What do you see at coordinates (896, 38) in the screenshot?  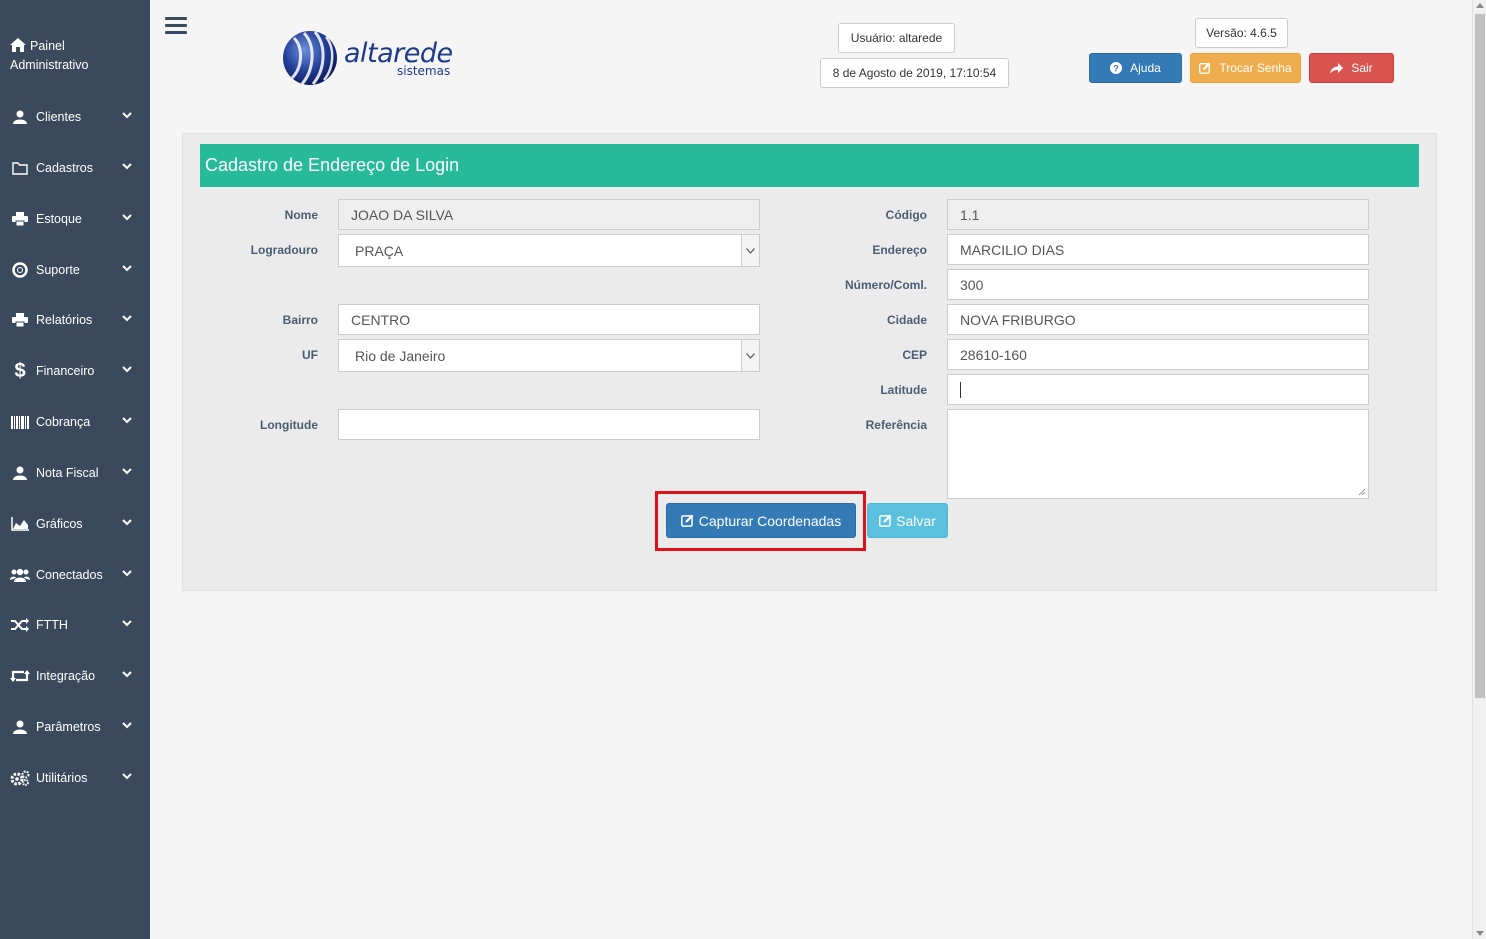 I see `user-badge: Usuário: altarede` at bounding box center [896, 38].